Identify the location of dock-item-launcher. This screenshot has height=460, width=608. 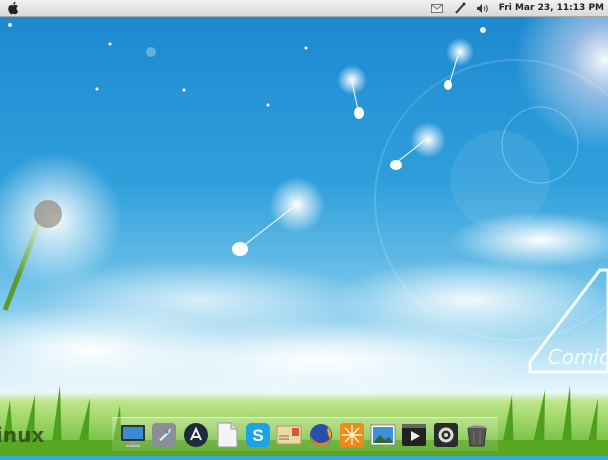
(164, 435).